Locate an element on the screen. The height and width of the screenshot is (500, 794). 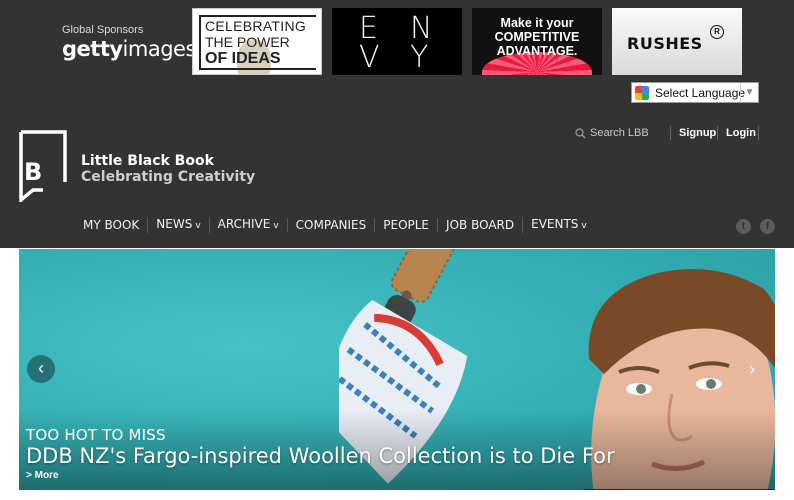
global-sponsors-label: Global Sponsors is located at coordinates (103, 30).